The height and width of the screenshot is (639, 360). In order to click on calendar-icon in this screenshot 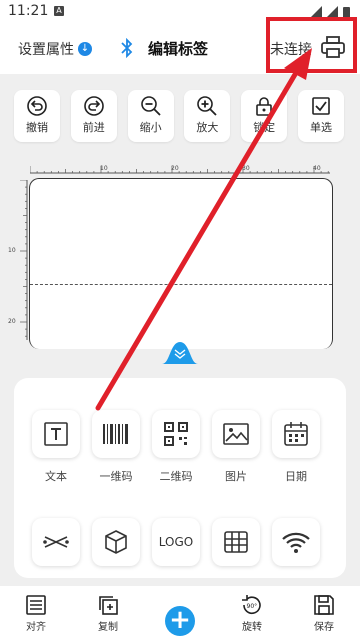, I will do `click(296, 434)`.